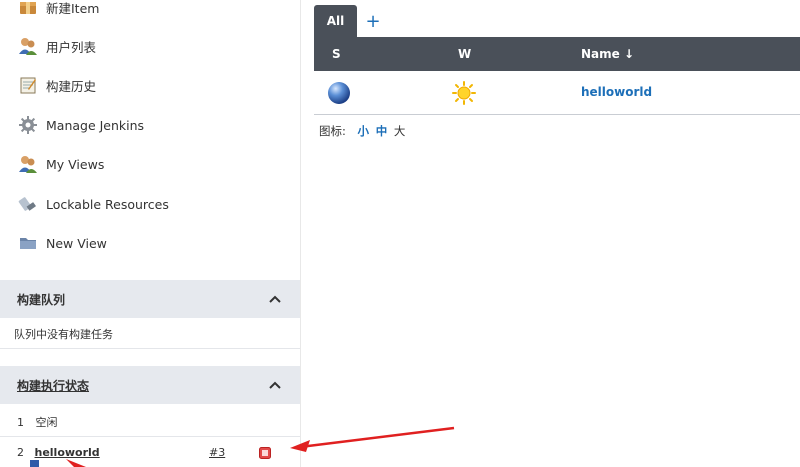  Describe the element at coordinates (46, 422) in the screenshot. I see `executor-status: 空闲` at that location.